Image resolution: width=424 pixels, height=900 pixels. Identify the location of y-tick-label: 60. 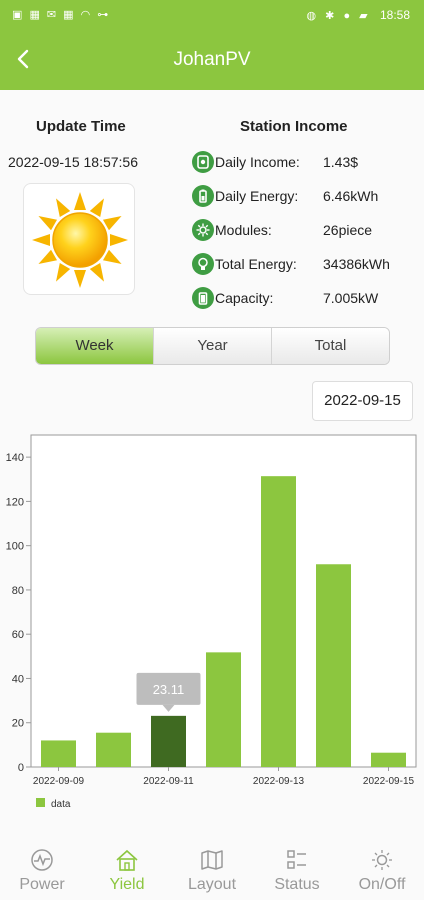
(18, 635).